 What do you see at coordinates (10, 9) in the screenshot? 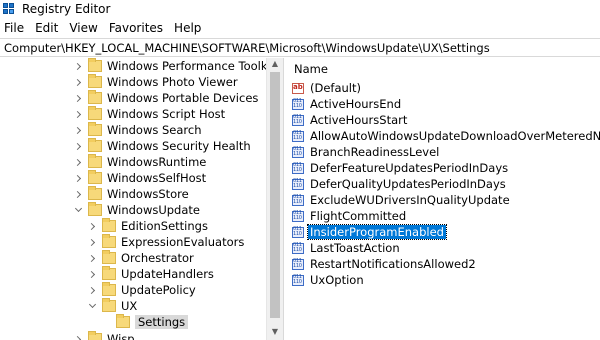
I see `registry-editor-icon` at bounding box center [10, 9].